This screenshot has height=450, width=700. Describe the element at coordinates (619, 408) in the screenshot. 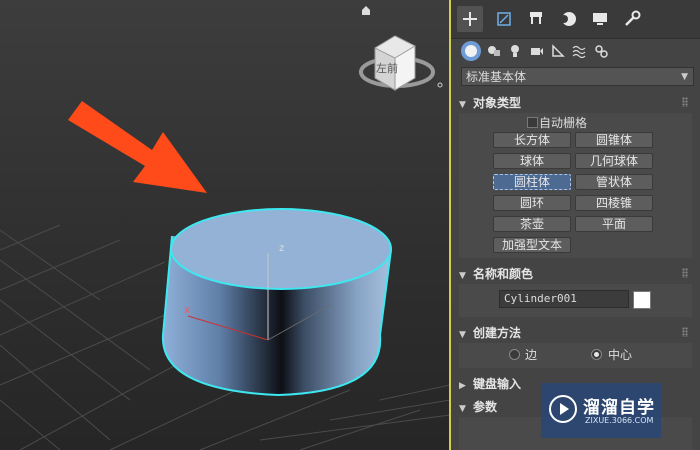

I see `watermark-title: 溜溜自学` at that location.